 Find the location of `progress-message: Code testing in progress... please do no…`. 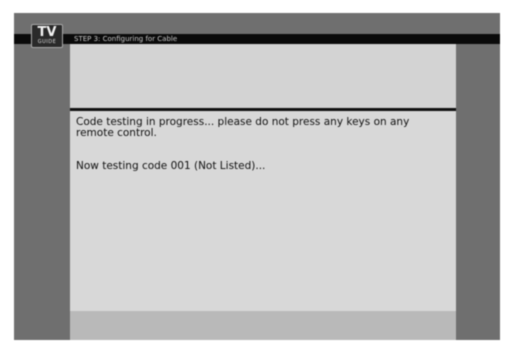

progress-message: Code testing in progress... please do no… is located at coordinates (243, 127).